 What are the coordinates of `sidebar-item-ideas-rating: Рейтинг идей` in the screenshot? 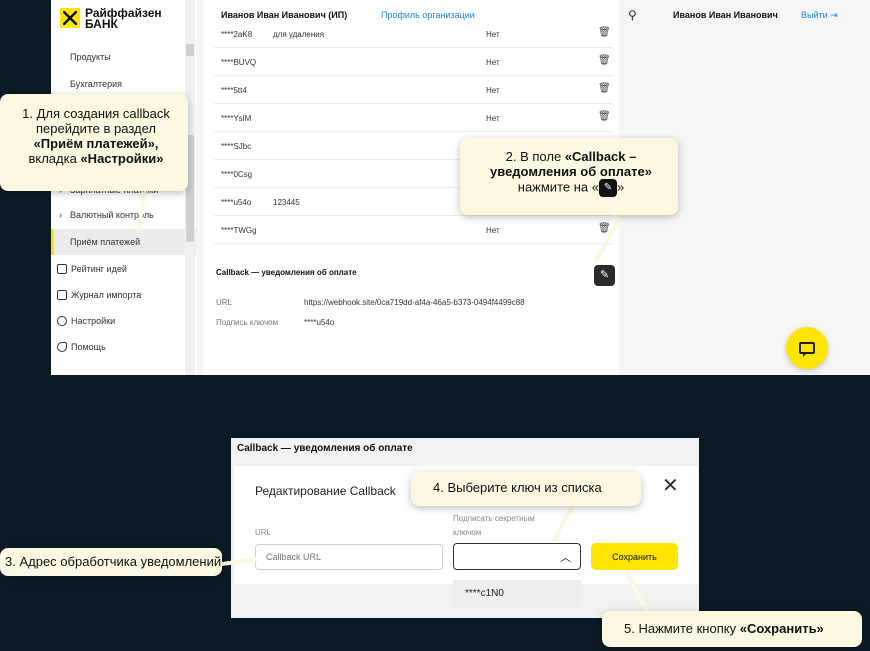 It's located at (123, 269).